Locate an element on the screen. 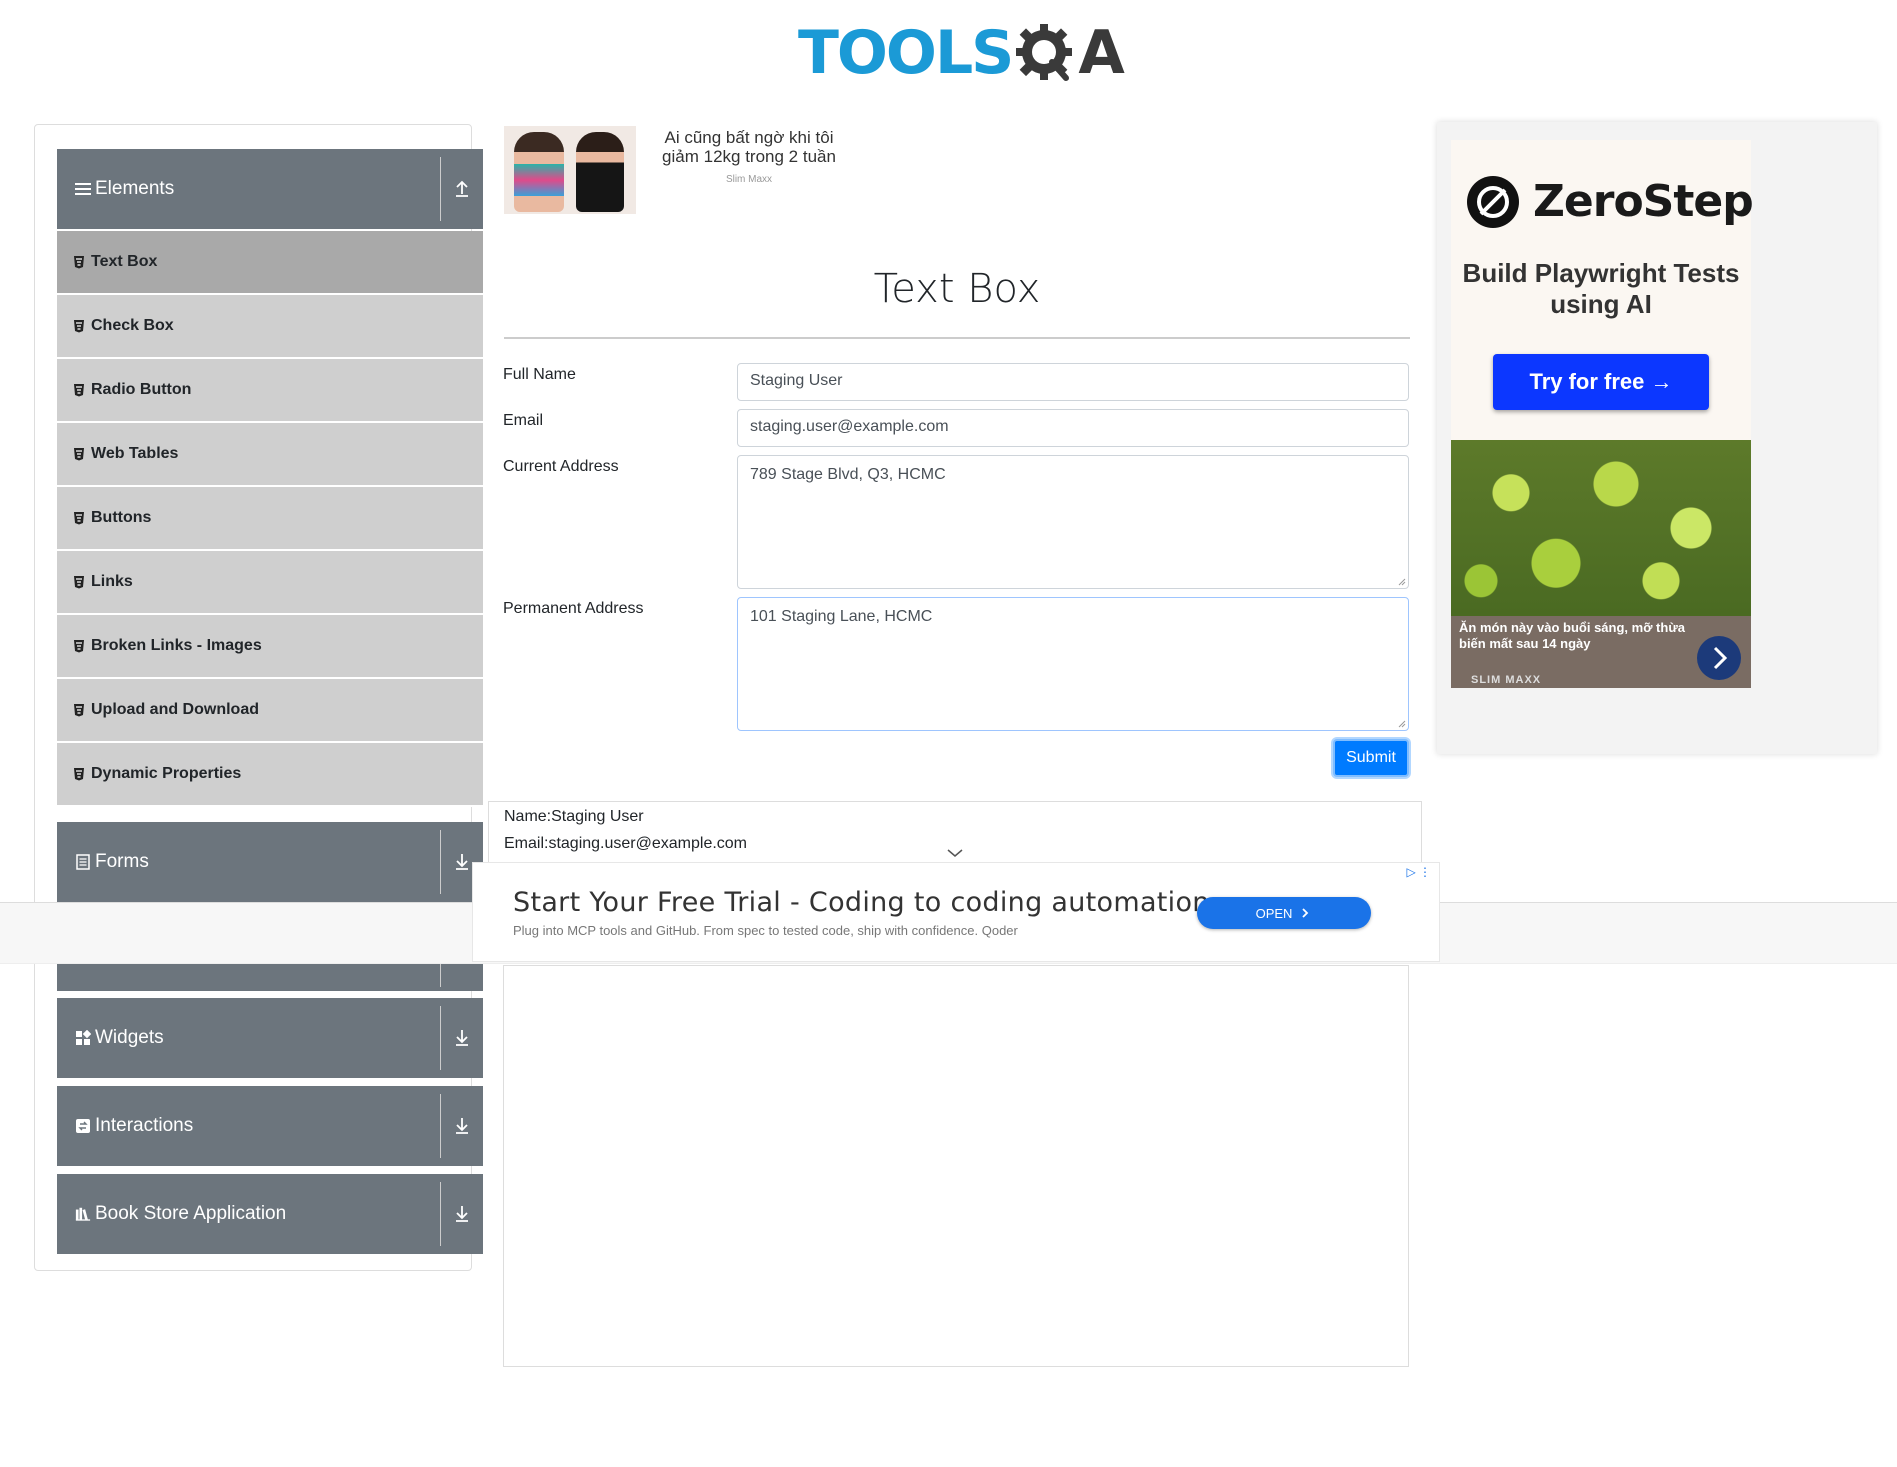 The height and width of the screenshot is (1467, 1897). form-icon is located at coordinates (83, 862).